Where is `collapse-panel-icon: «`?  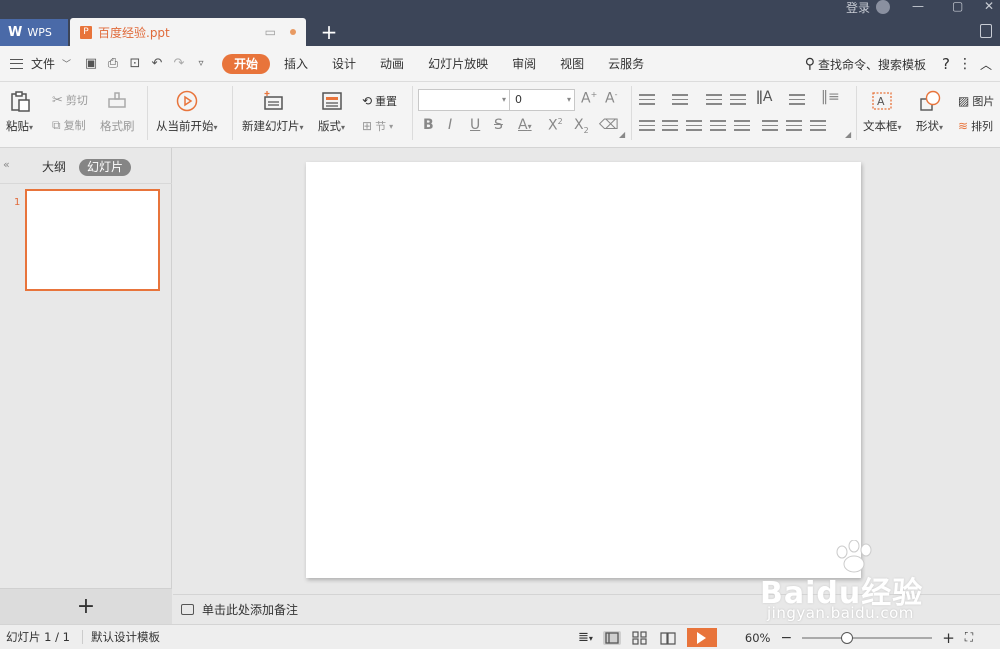 collapse-panel-icon: « is located at coordinates (6, 164).